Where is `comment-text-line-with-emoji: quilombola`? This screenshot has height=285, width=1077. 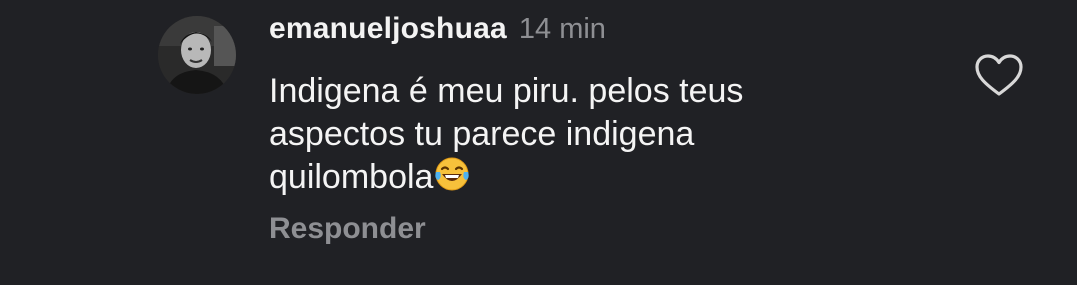
comment-text-line-with-emoji: quilombola is located at coordinates (589, 177).